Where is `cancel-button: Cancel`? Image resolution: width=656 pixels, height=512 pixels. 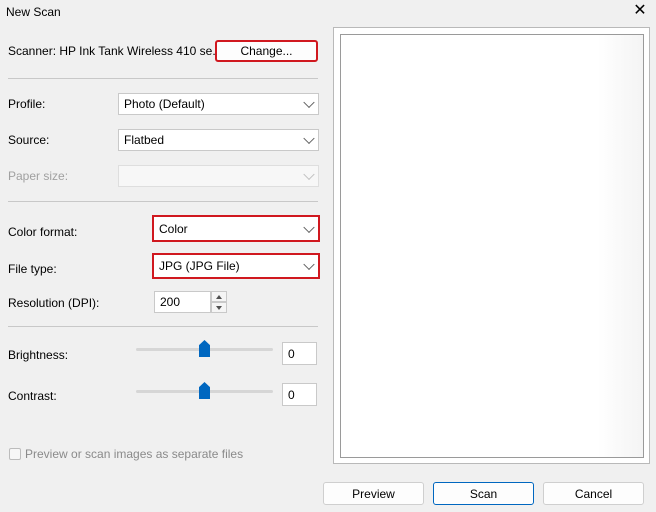
cancel-button: Cancel is located at coordinates (593, 493).